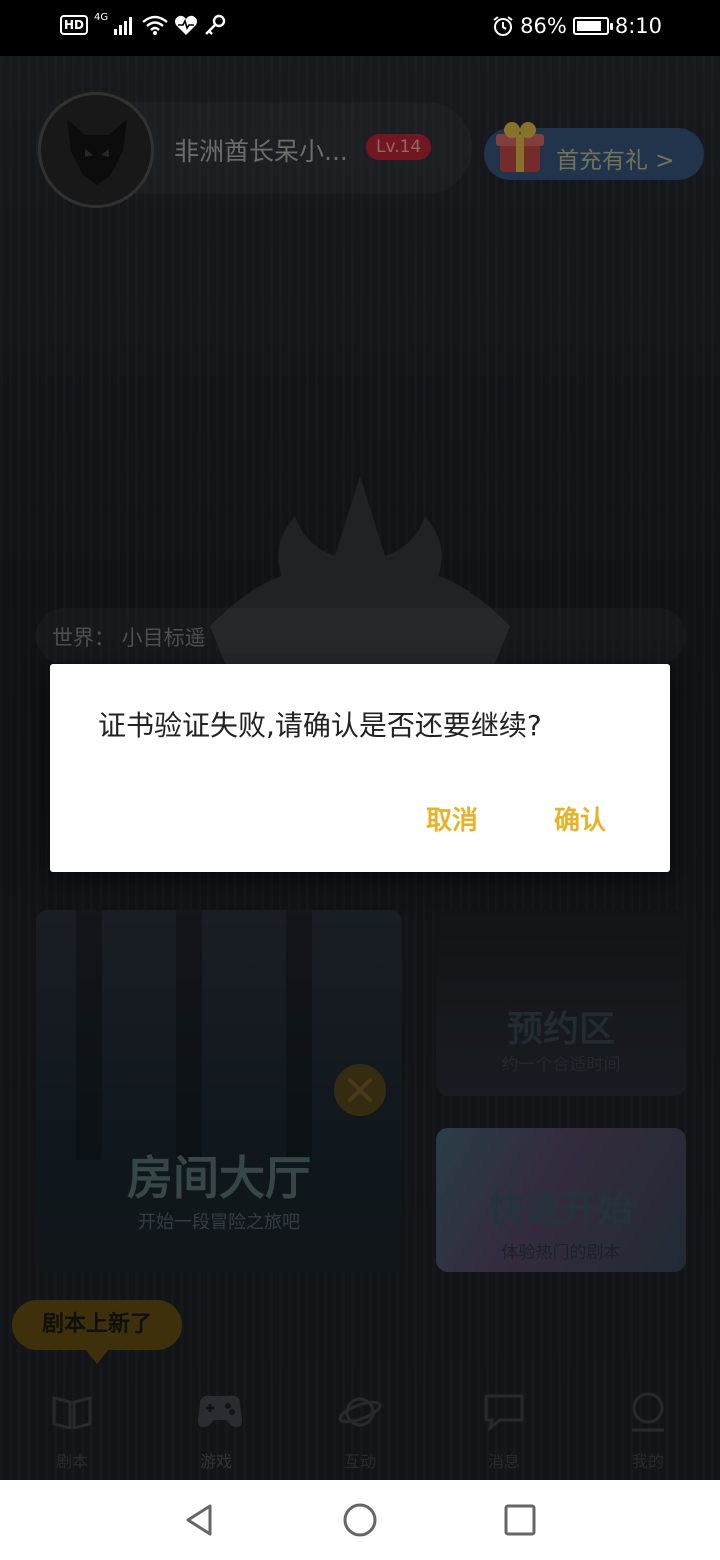 The image size is (720, 1560). Describe the element at coordinates (155, 25) in the screenshot. I see `wifi-icon` at that location.